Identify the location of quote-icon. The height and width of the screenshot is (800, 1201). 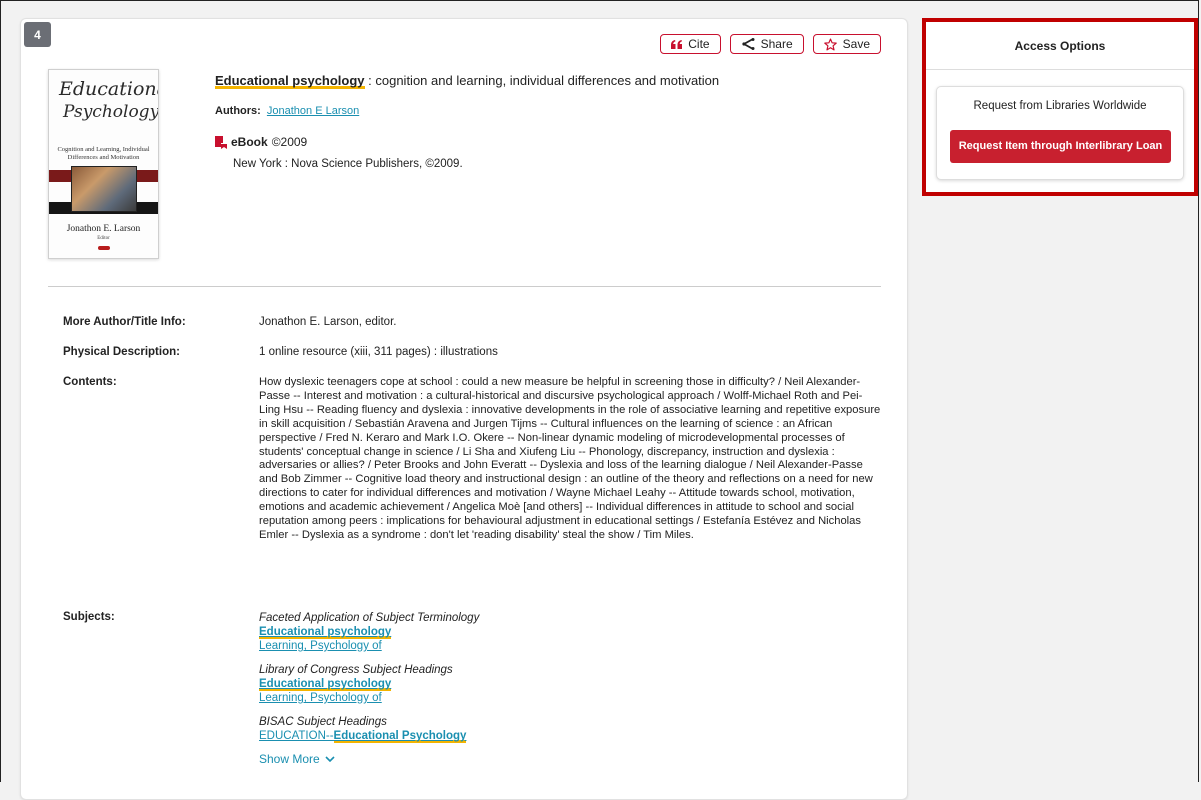
(677, 44).